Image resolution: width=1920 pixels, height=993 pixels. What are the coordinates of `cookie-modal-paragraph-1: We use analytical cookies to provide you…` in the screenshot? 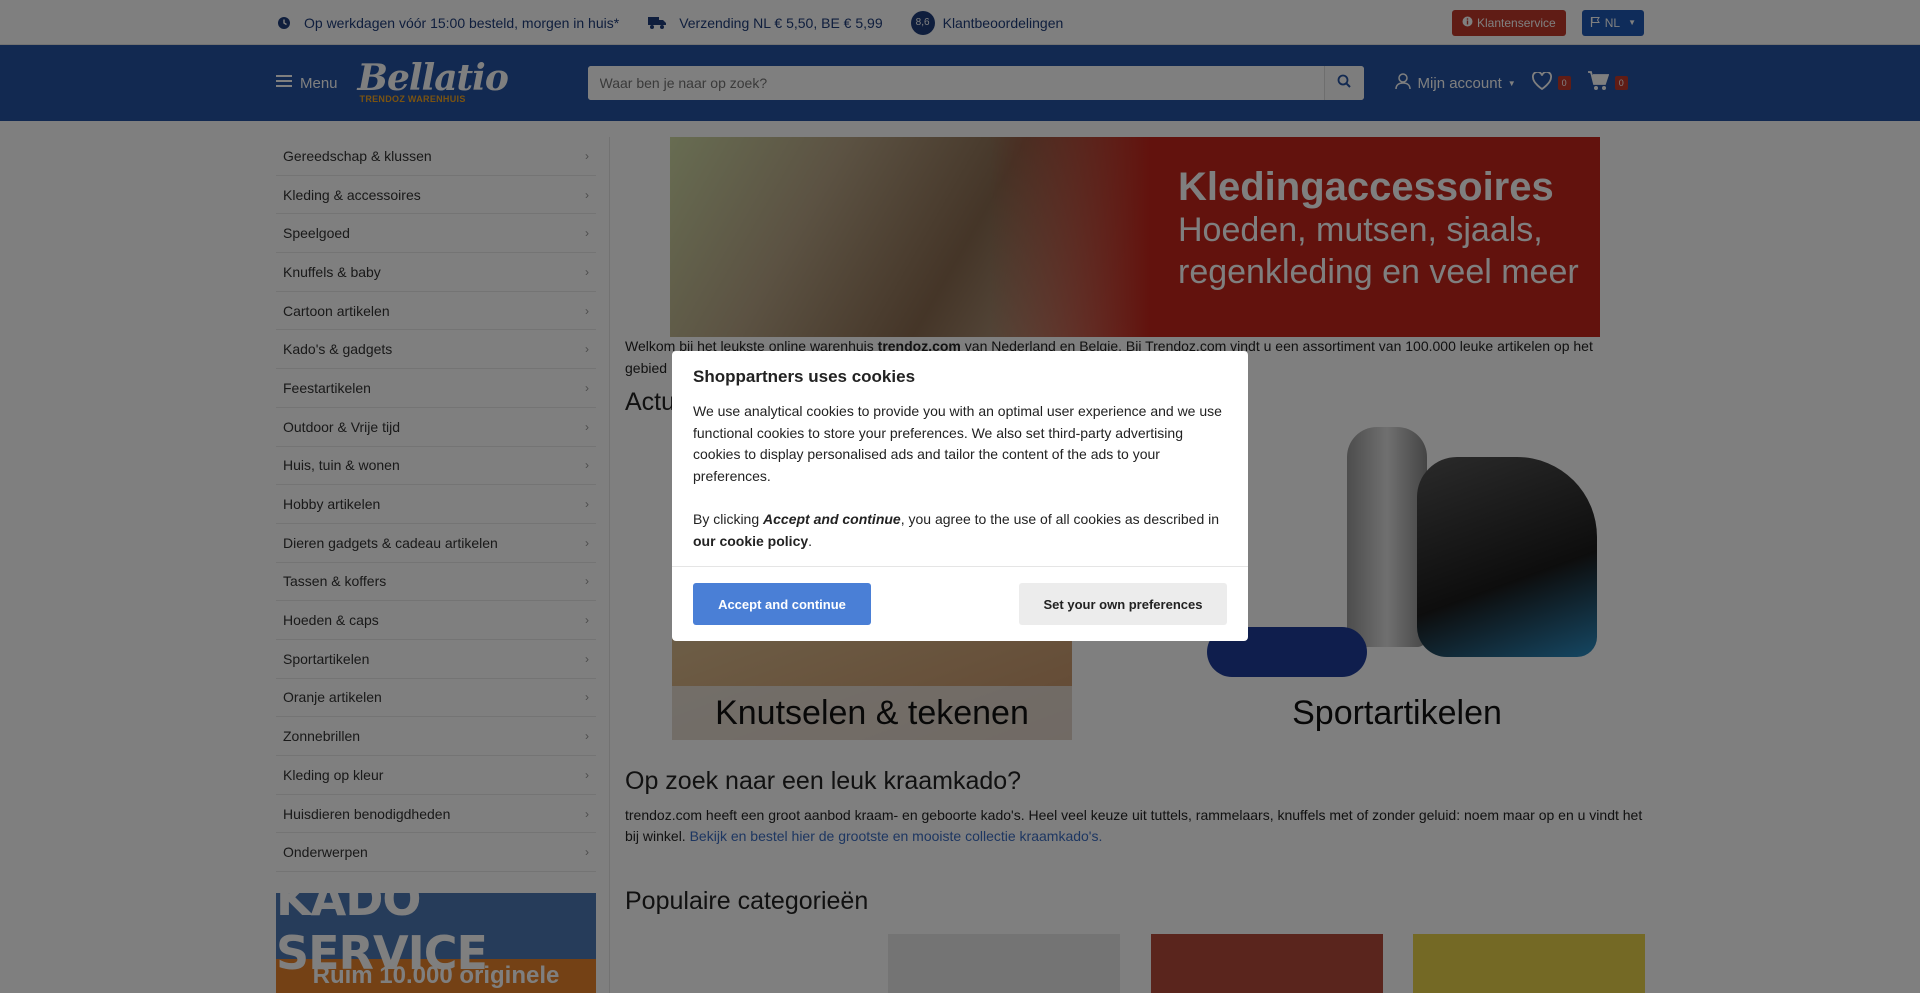 It's located at (957, 443).